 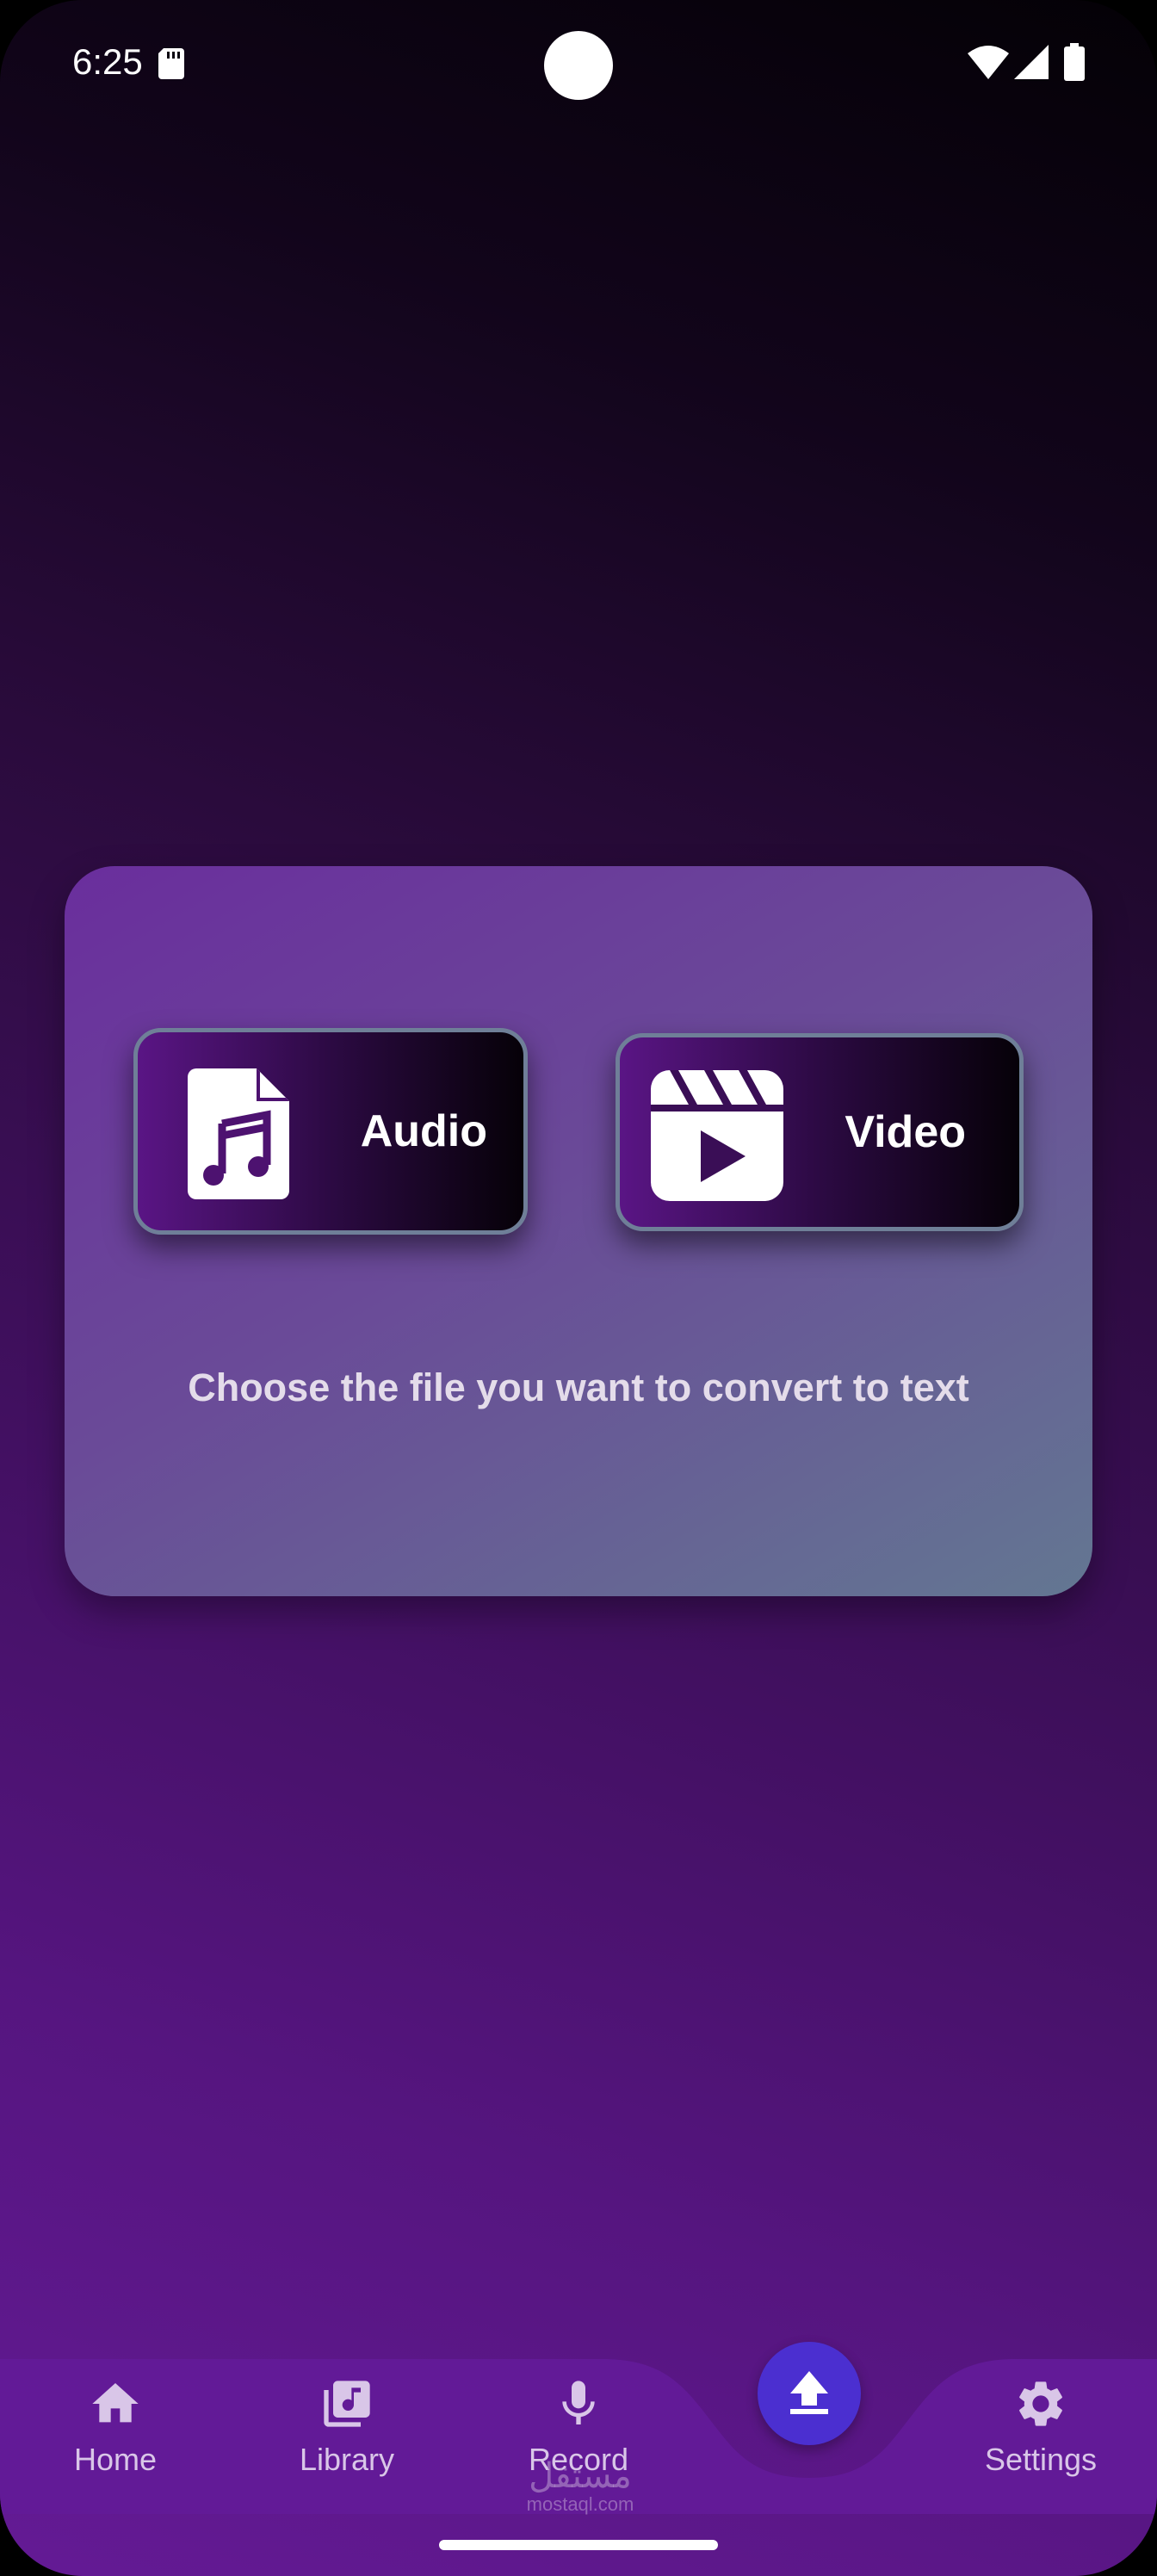 I want to click on home-icon, so click(x=115, y=2403).